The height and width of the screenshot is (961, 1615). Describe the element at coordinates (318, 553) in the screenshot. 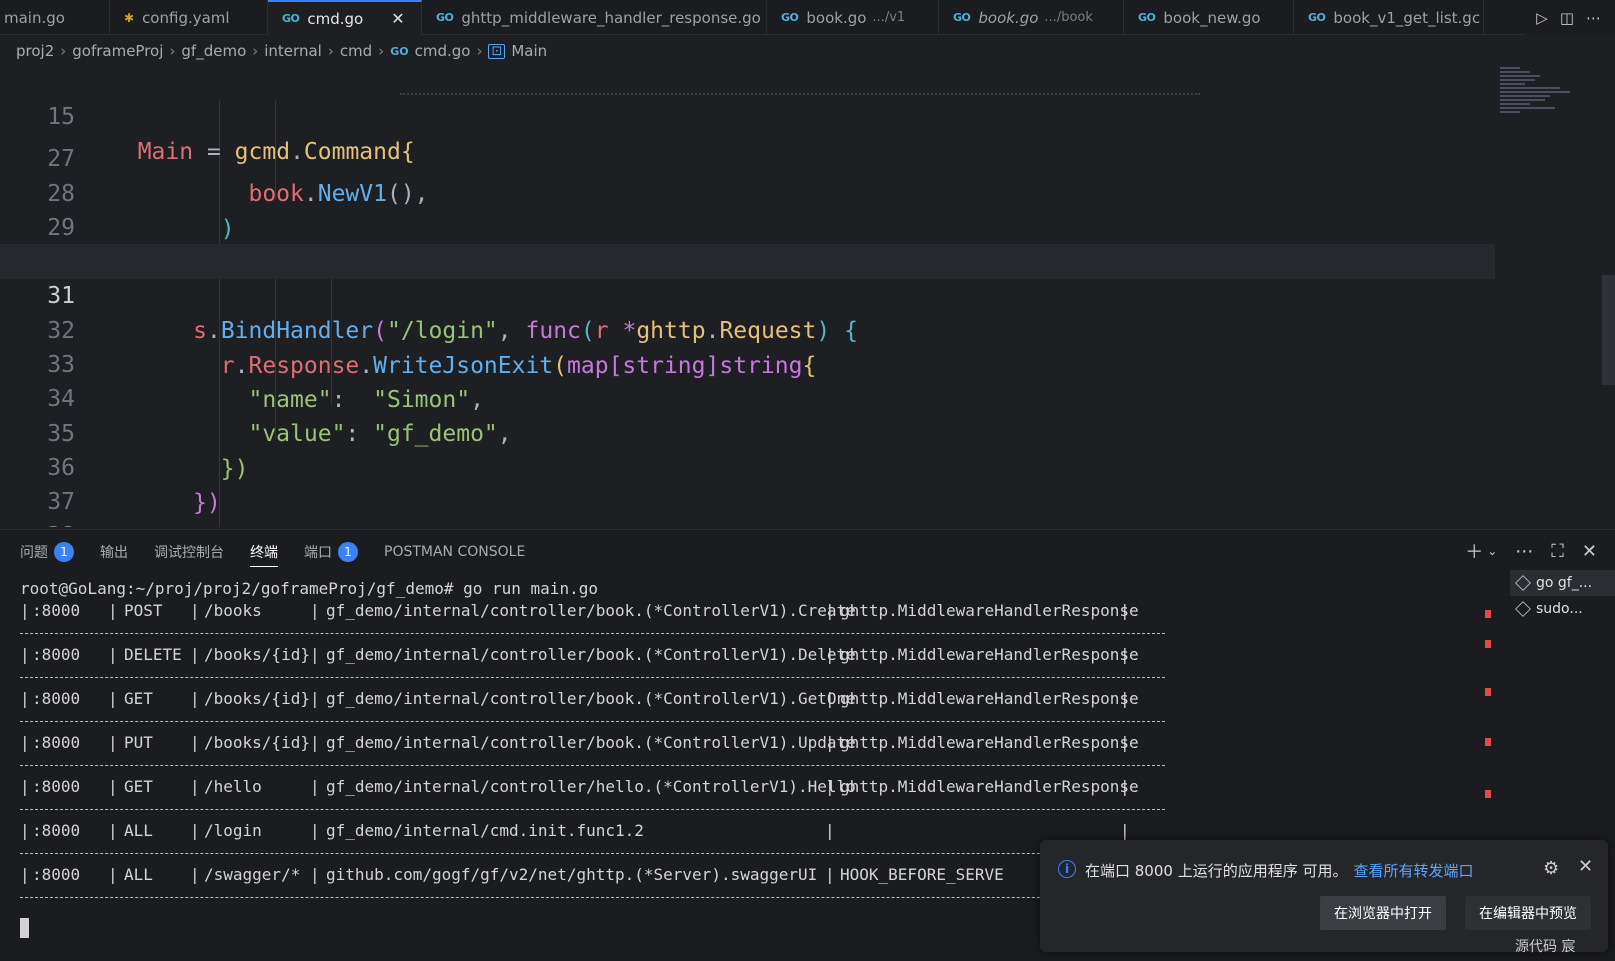

I see `tab-label: 端口` at that location.